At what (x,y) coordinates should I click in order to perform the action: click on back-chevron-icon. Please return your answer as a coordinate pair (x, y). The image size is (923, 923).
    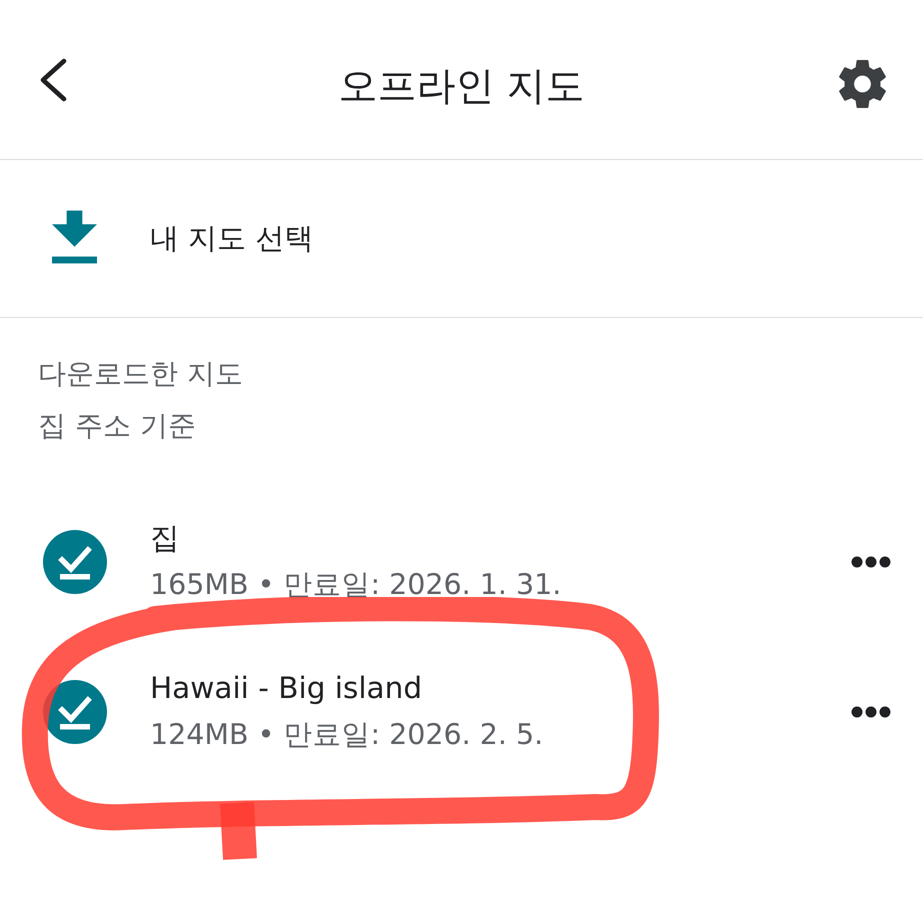
    Looking at the image, I should click on (53, 80).